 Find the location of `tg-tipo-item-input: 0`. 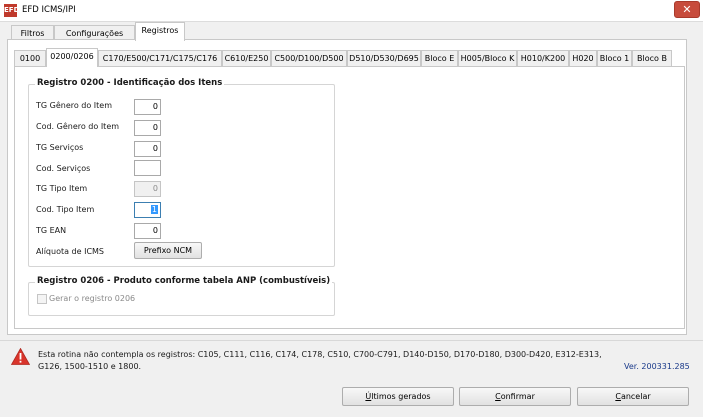

tg-tipo-item-input: 0 is located at coordinates (147, 189).